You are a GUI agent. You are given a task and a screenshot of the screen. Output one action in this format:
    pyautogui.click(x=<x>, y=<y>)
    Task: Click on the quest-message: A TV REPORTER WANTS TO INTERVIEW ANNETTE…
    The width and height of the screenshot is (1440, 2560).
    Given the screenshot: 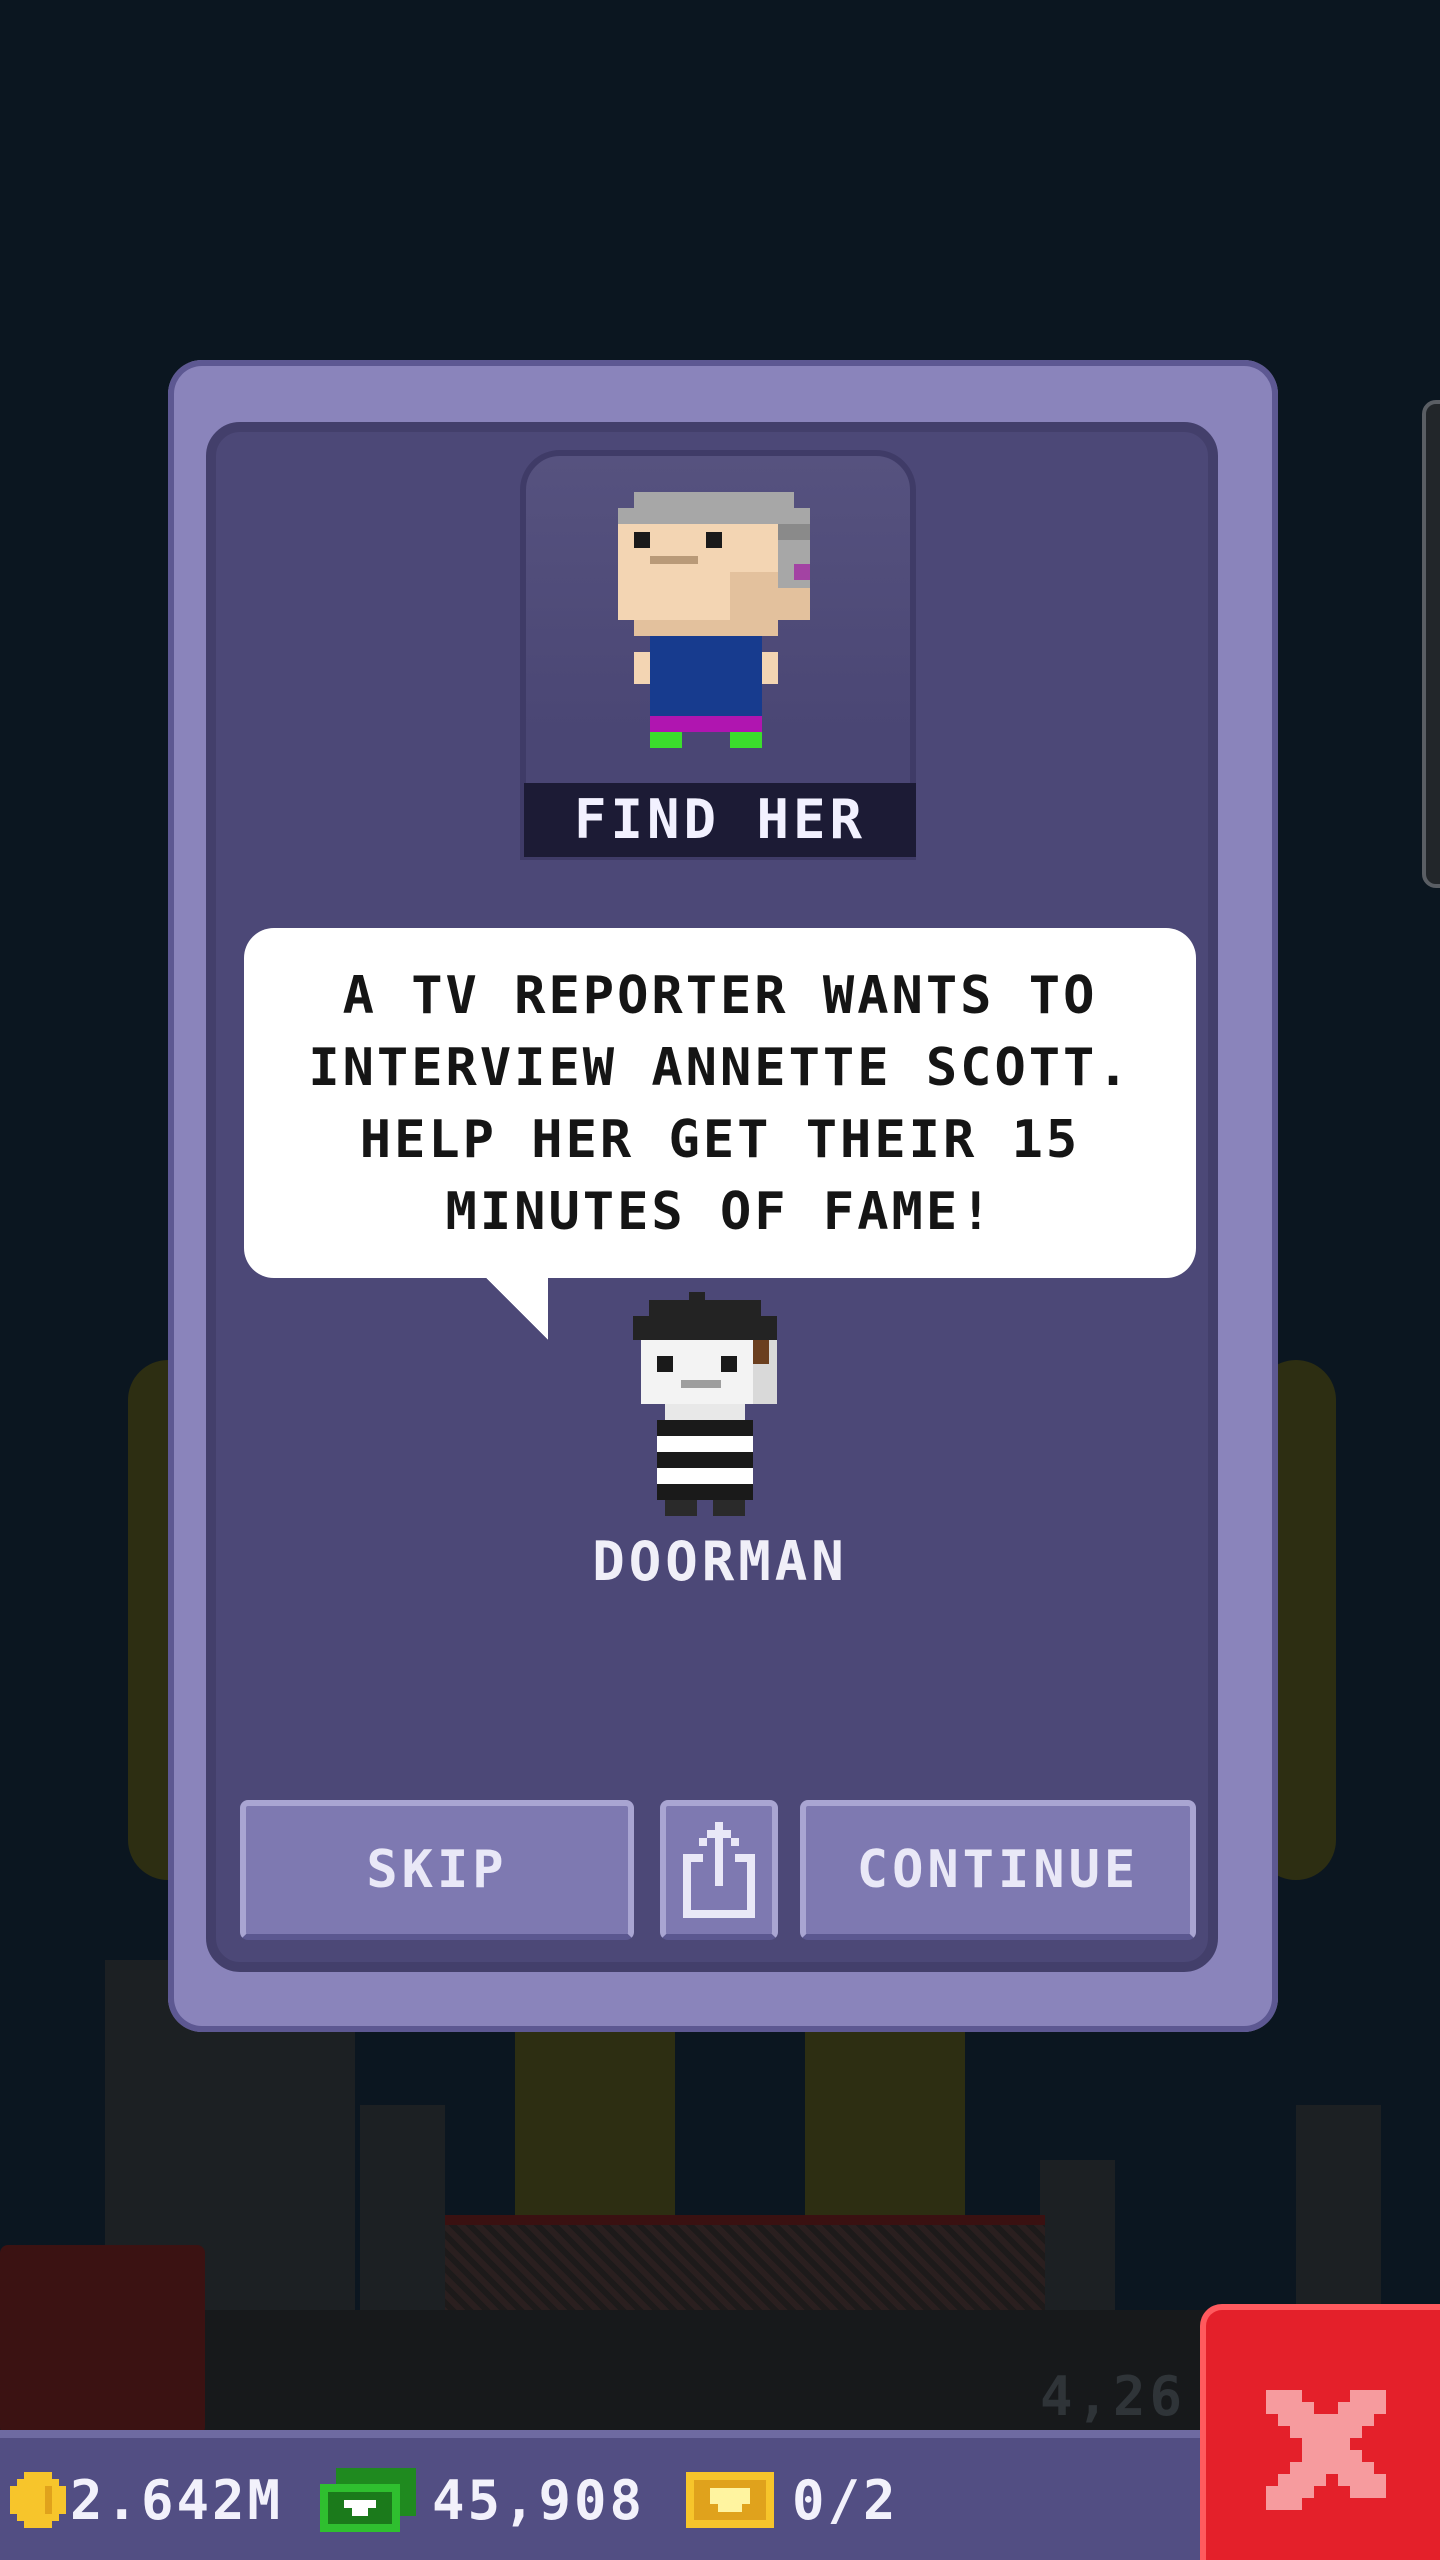 What is the action you would take?
    pyautogui.click(x=720, y=1104)
    